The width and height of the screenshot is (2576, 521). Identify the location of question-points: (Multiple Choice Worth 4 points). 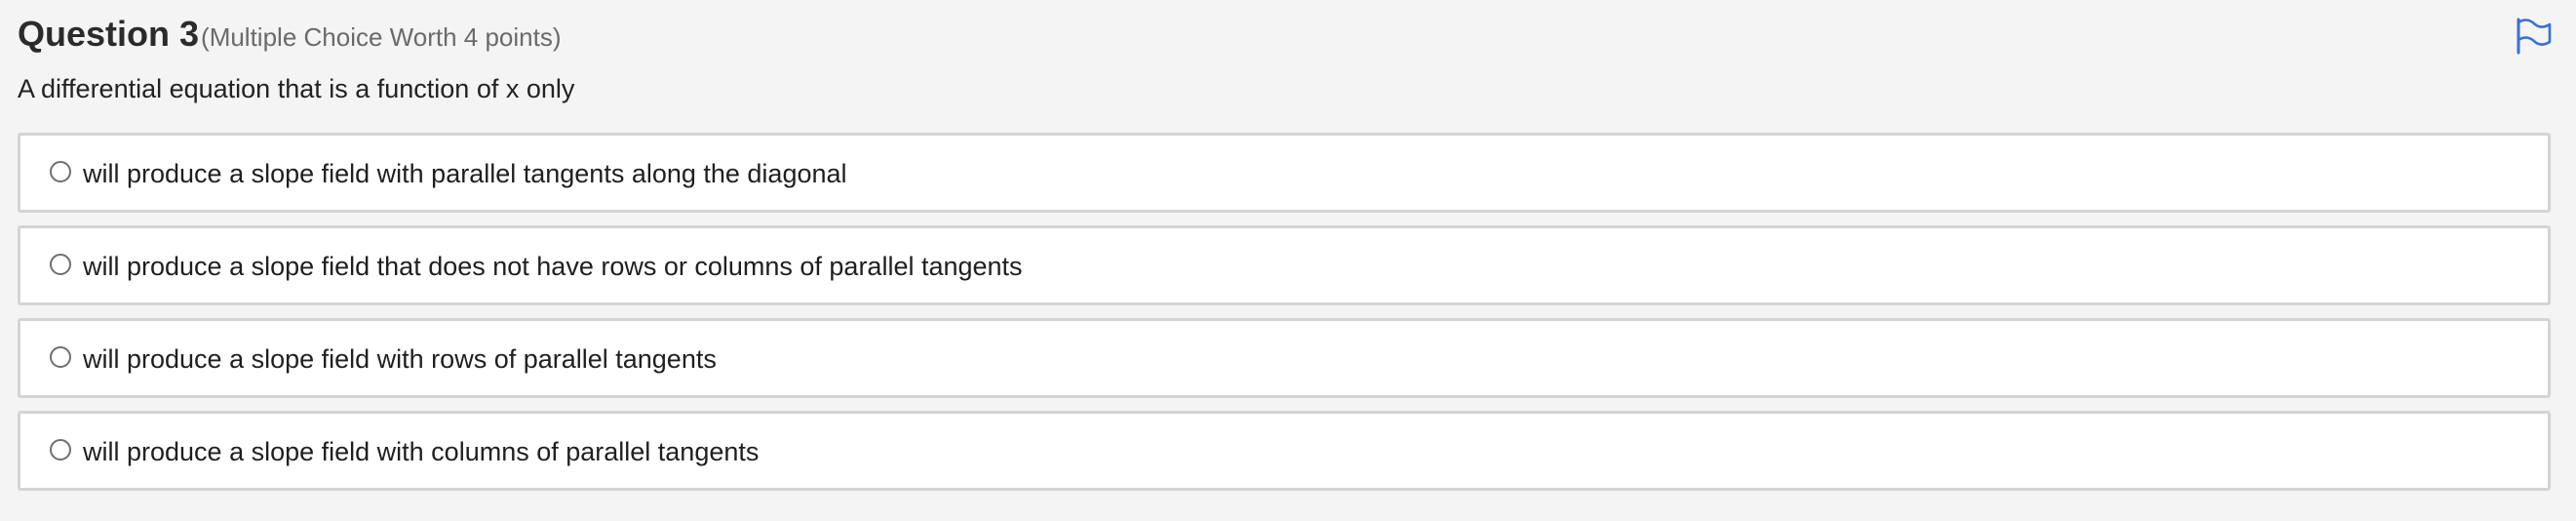
(381, 37).